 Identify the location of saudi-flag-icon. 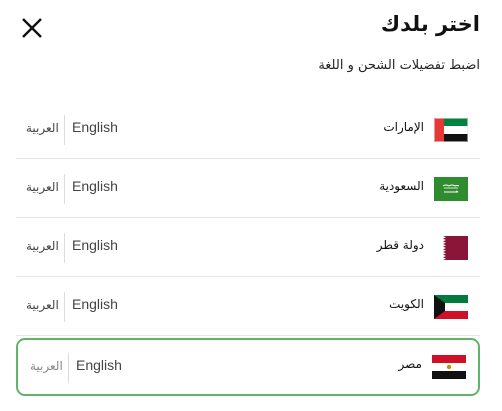
(451, 189).